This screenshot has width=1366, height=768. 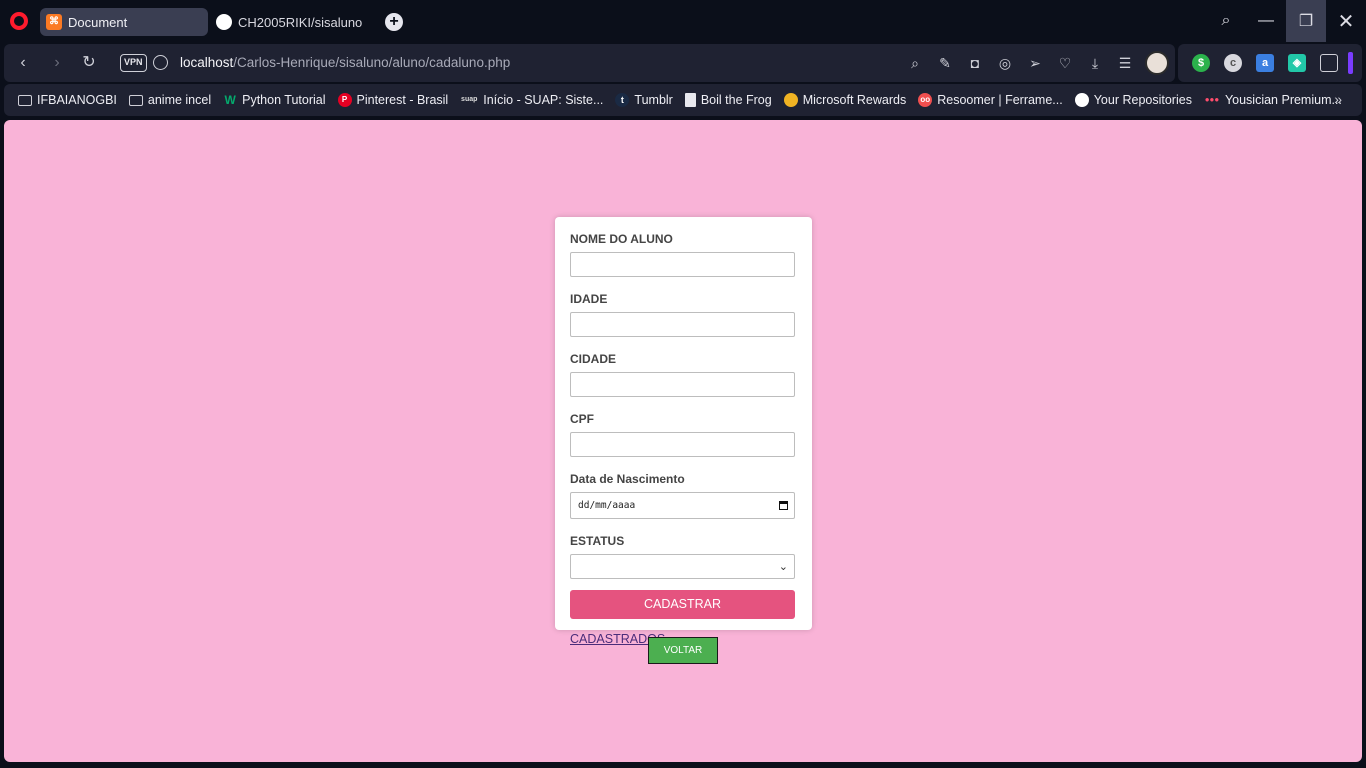 I want to click on tab-document: ⌘ Document, so click(x=124, y=22).